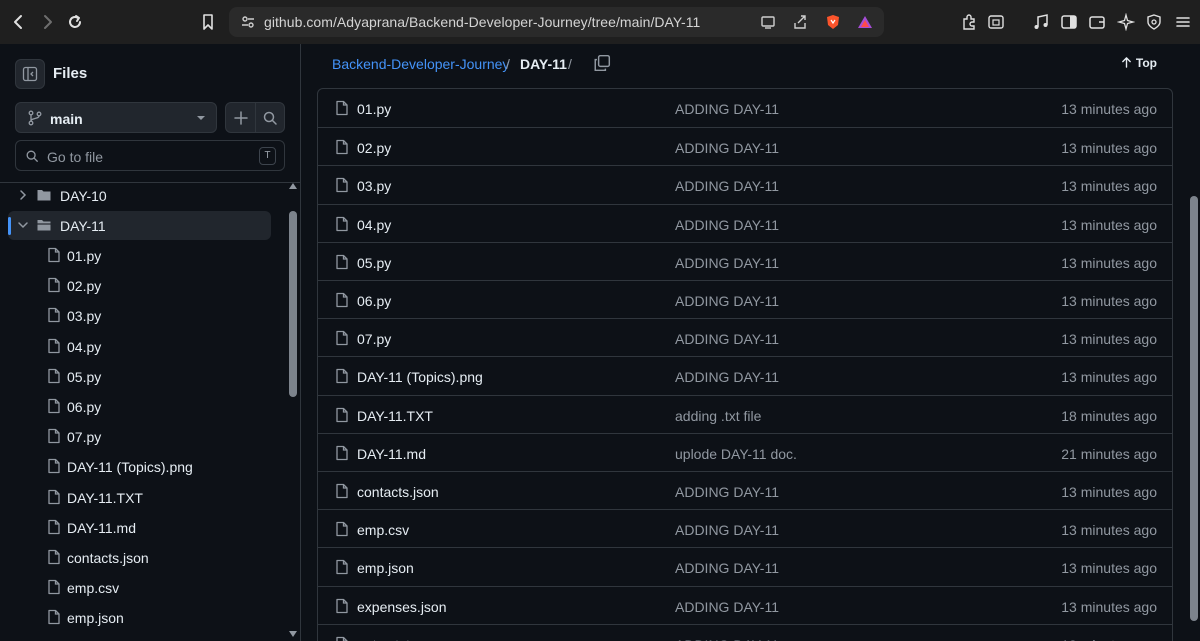 The image size is (1200, 641). I want to click on tree-file-item: contacts.json, so click(139, 557).